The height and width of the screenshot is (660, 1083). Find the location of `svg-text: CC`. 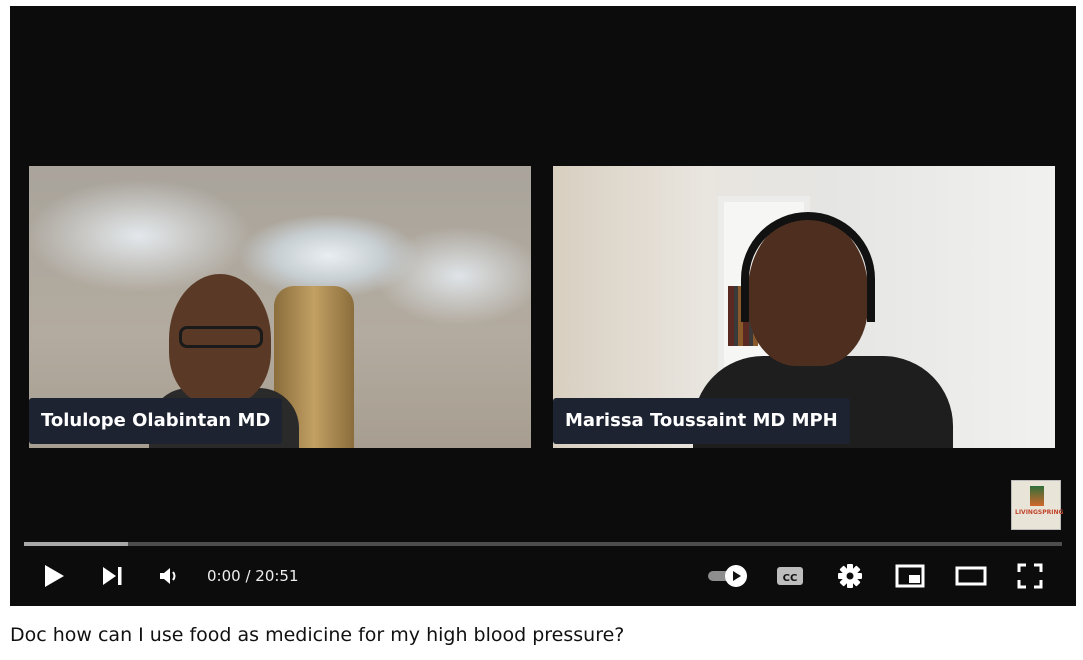

svg-text: CC is located at coordinates (790, 578).